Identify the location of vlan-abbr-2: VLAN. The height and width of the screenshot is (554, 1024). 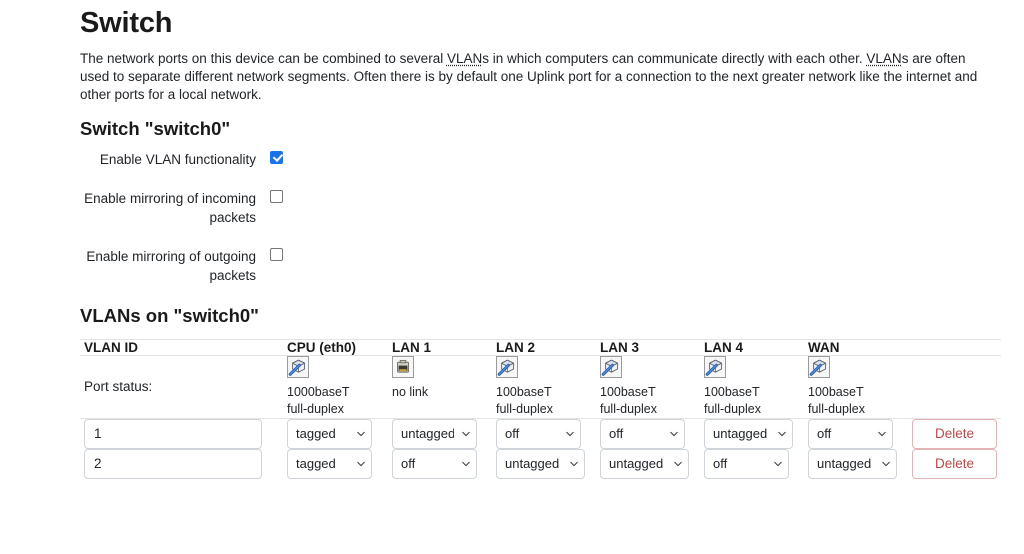
(884, 58).